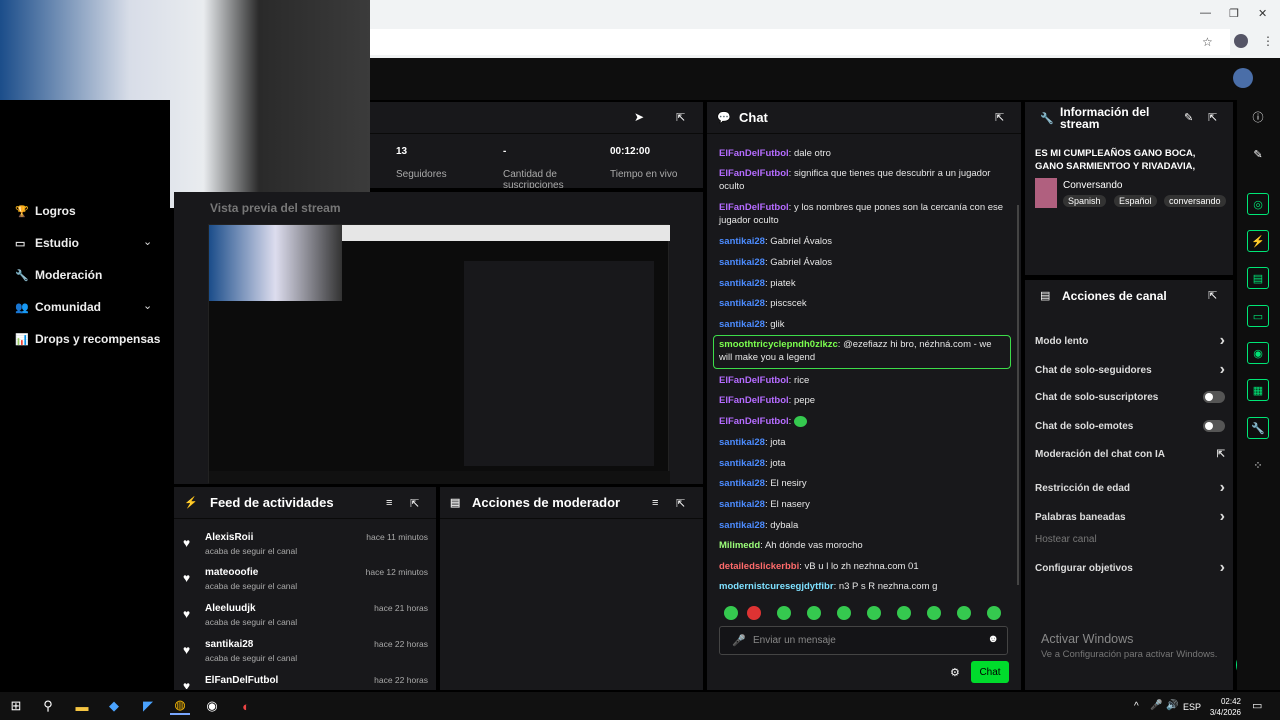 This screenshot has width=1280, height=720. I want to click on close-button: ✕, so click(1262, 13).